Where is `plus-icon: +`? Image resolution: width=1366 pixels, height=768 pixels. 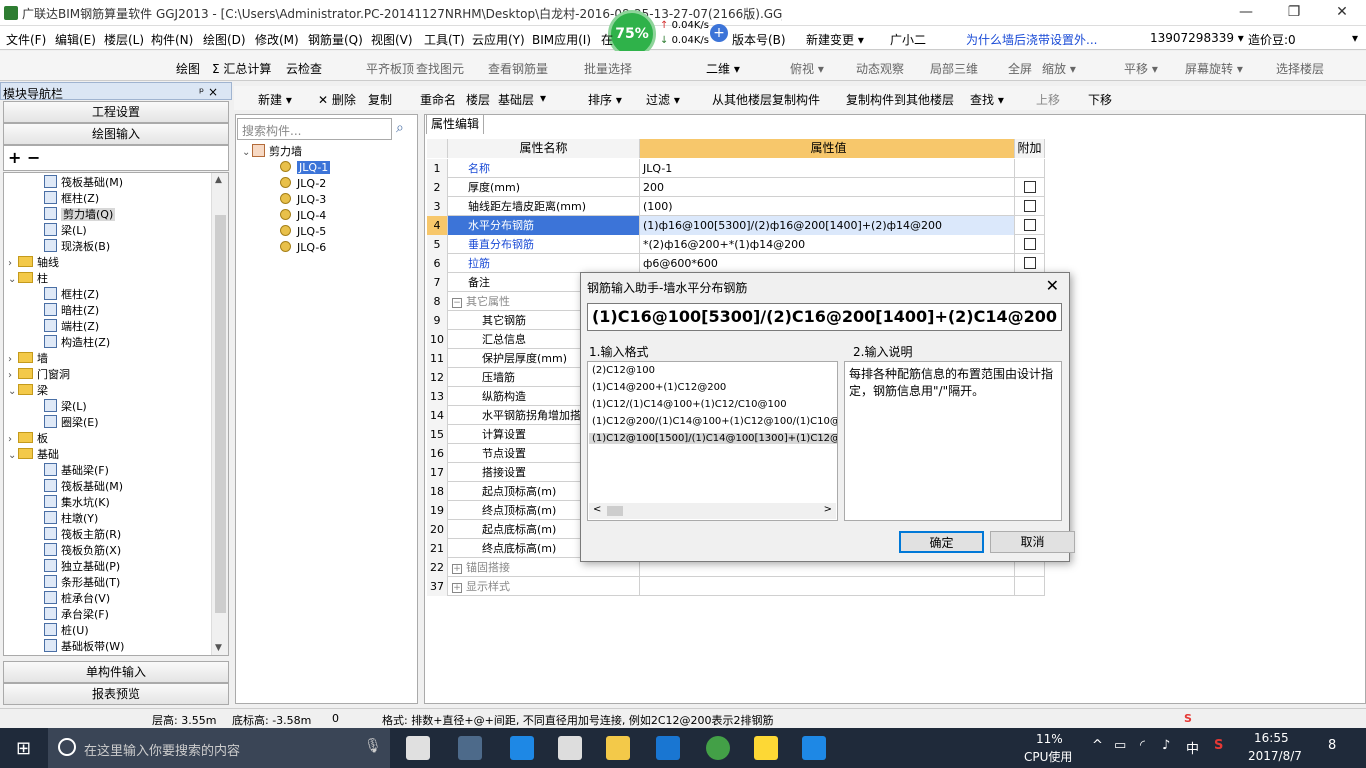
plus-icon: + is located at coordinates (719, 33).